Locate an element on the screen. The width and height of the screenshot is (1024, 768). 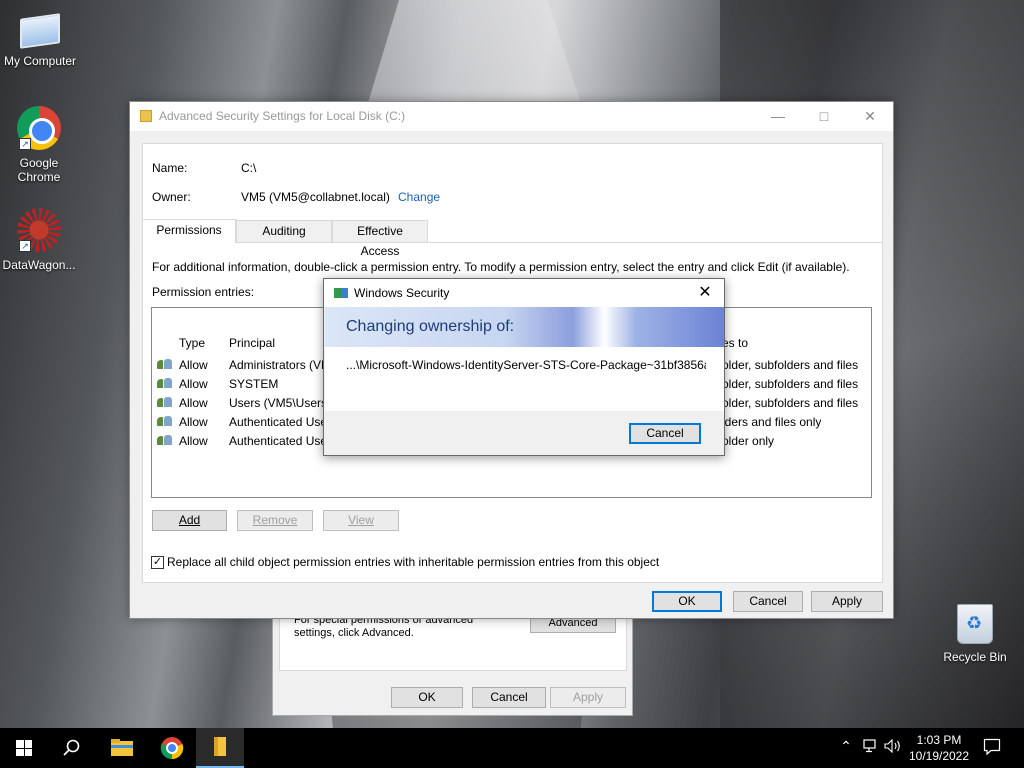
tray-overflow-button: ⌃ is located at coordinates (846, 746).